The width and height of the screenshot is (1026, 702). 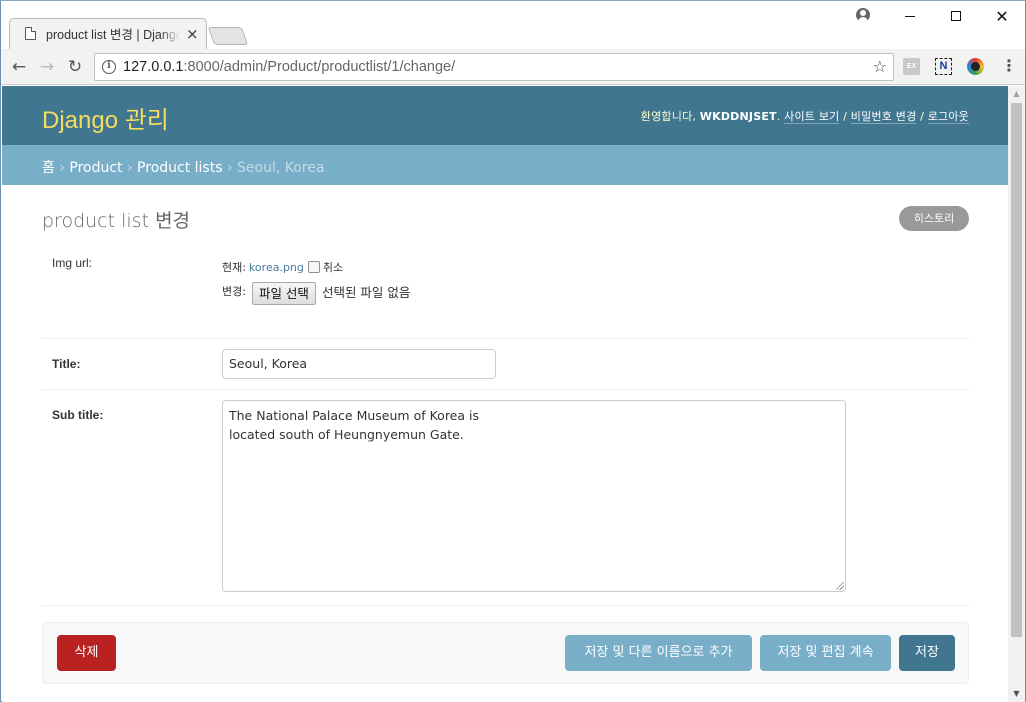 I want to click on browser-tab-content: product list 변경 | Django ×, so click(x=112, y=33).